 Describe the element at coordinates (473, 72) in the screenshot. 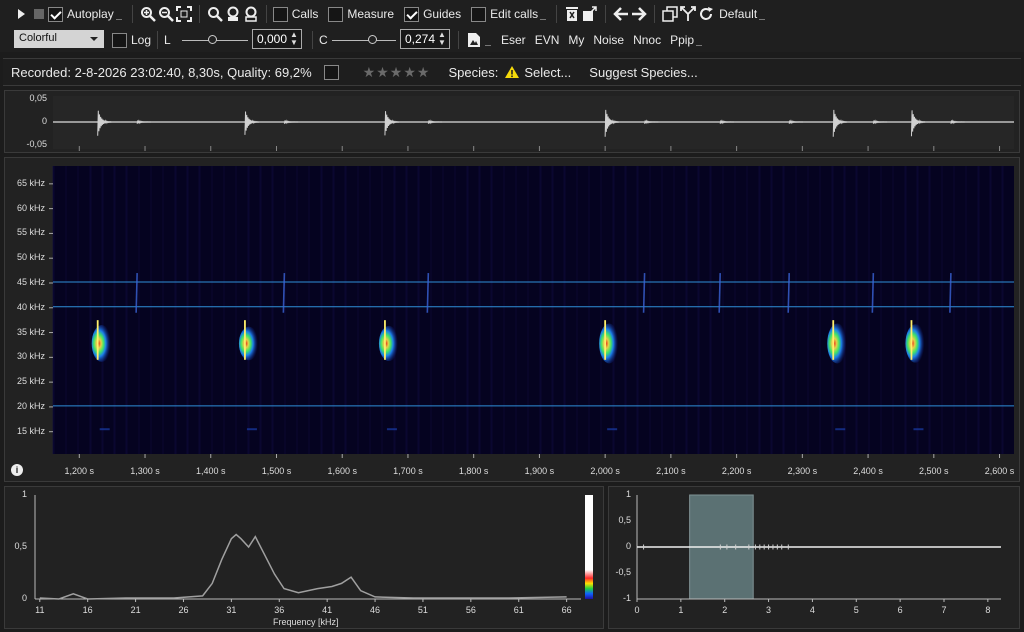

I see `species-label: Species:` at that location.